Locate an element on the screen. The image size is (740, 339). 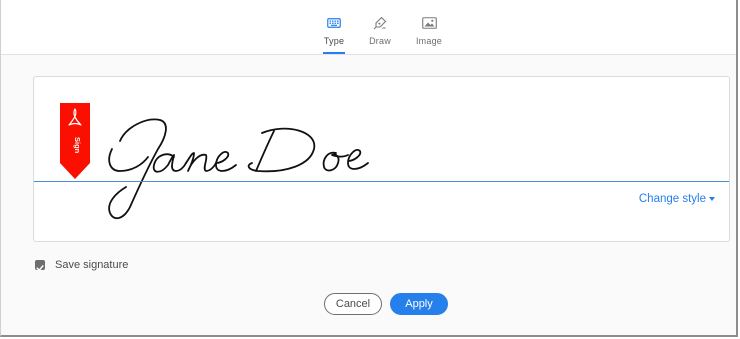
sign-flag-label: Sign is located at coordinates (77, 145).